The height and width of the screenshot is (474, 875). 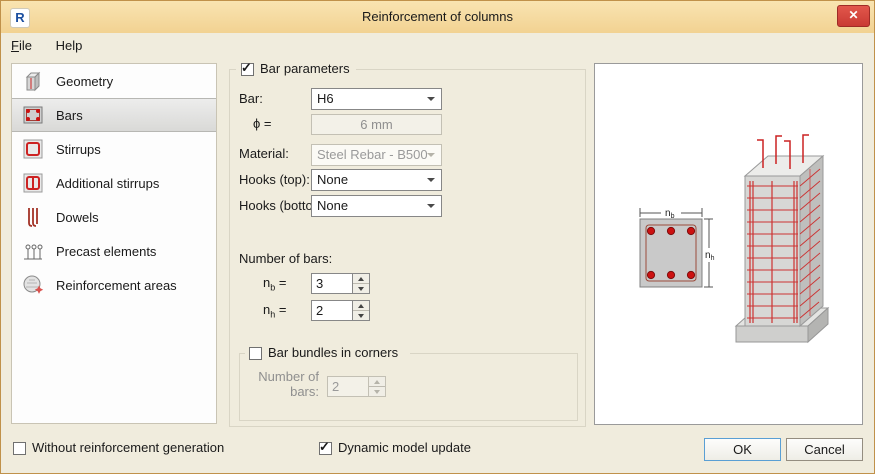 What do you see at coordinates (273, 314) in the screenshot?
I see `nh-label-sub: h` at bounding box center [273, 314].